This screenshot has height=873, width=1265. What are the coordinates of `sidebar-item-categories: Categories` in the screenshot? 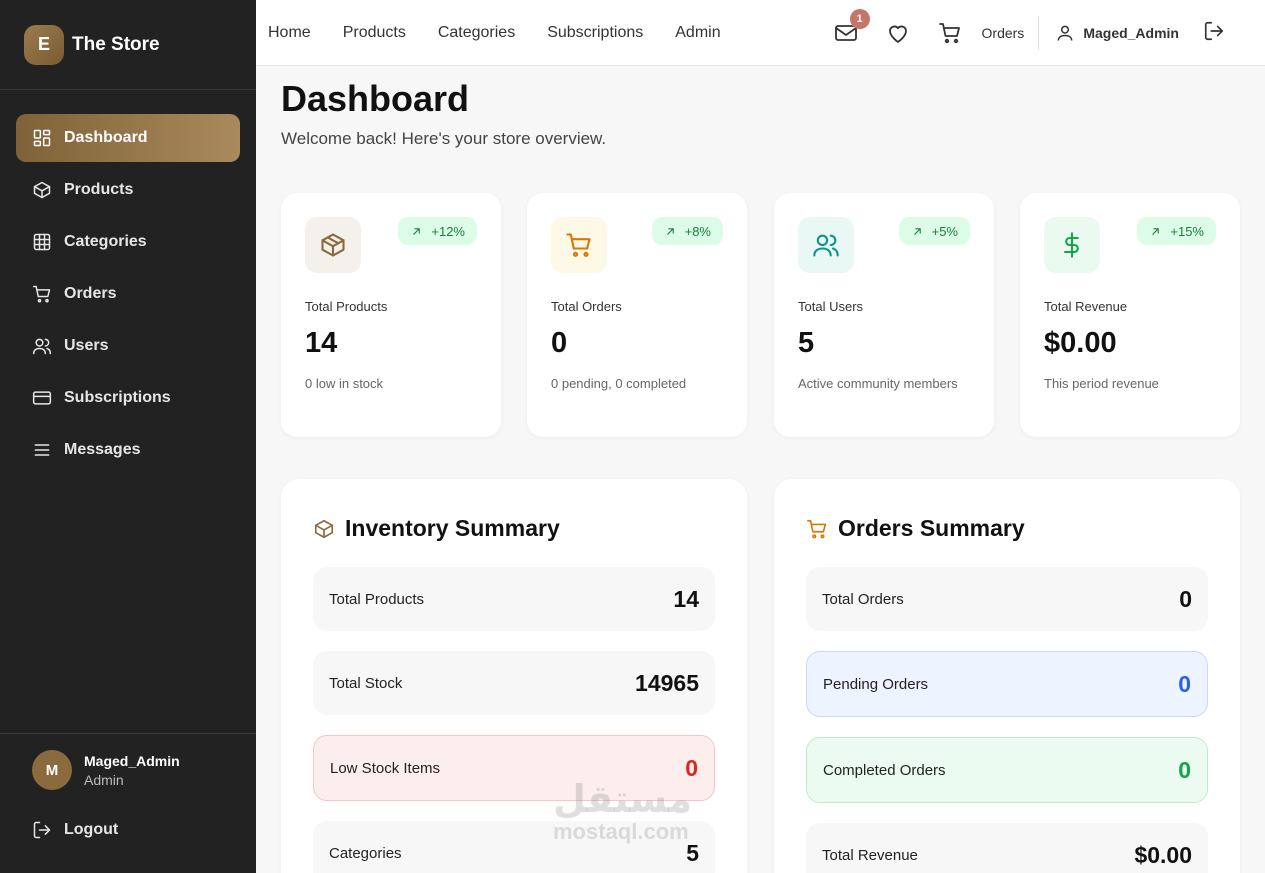 It's located at (128, 242).